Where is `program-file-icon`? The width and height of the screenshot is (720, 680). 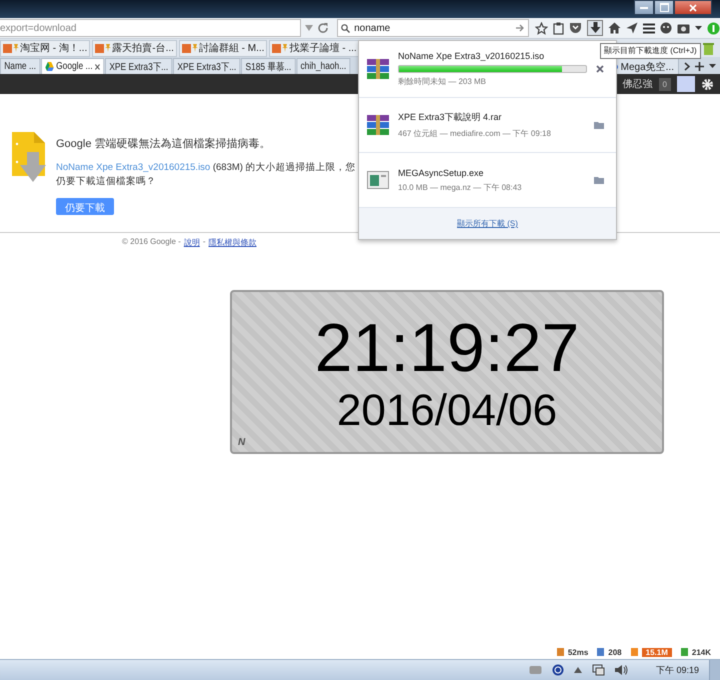
program-file-icon is located at coordinates (378, 180).